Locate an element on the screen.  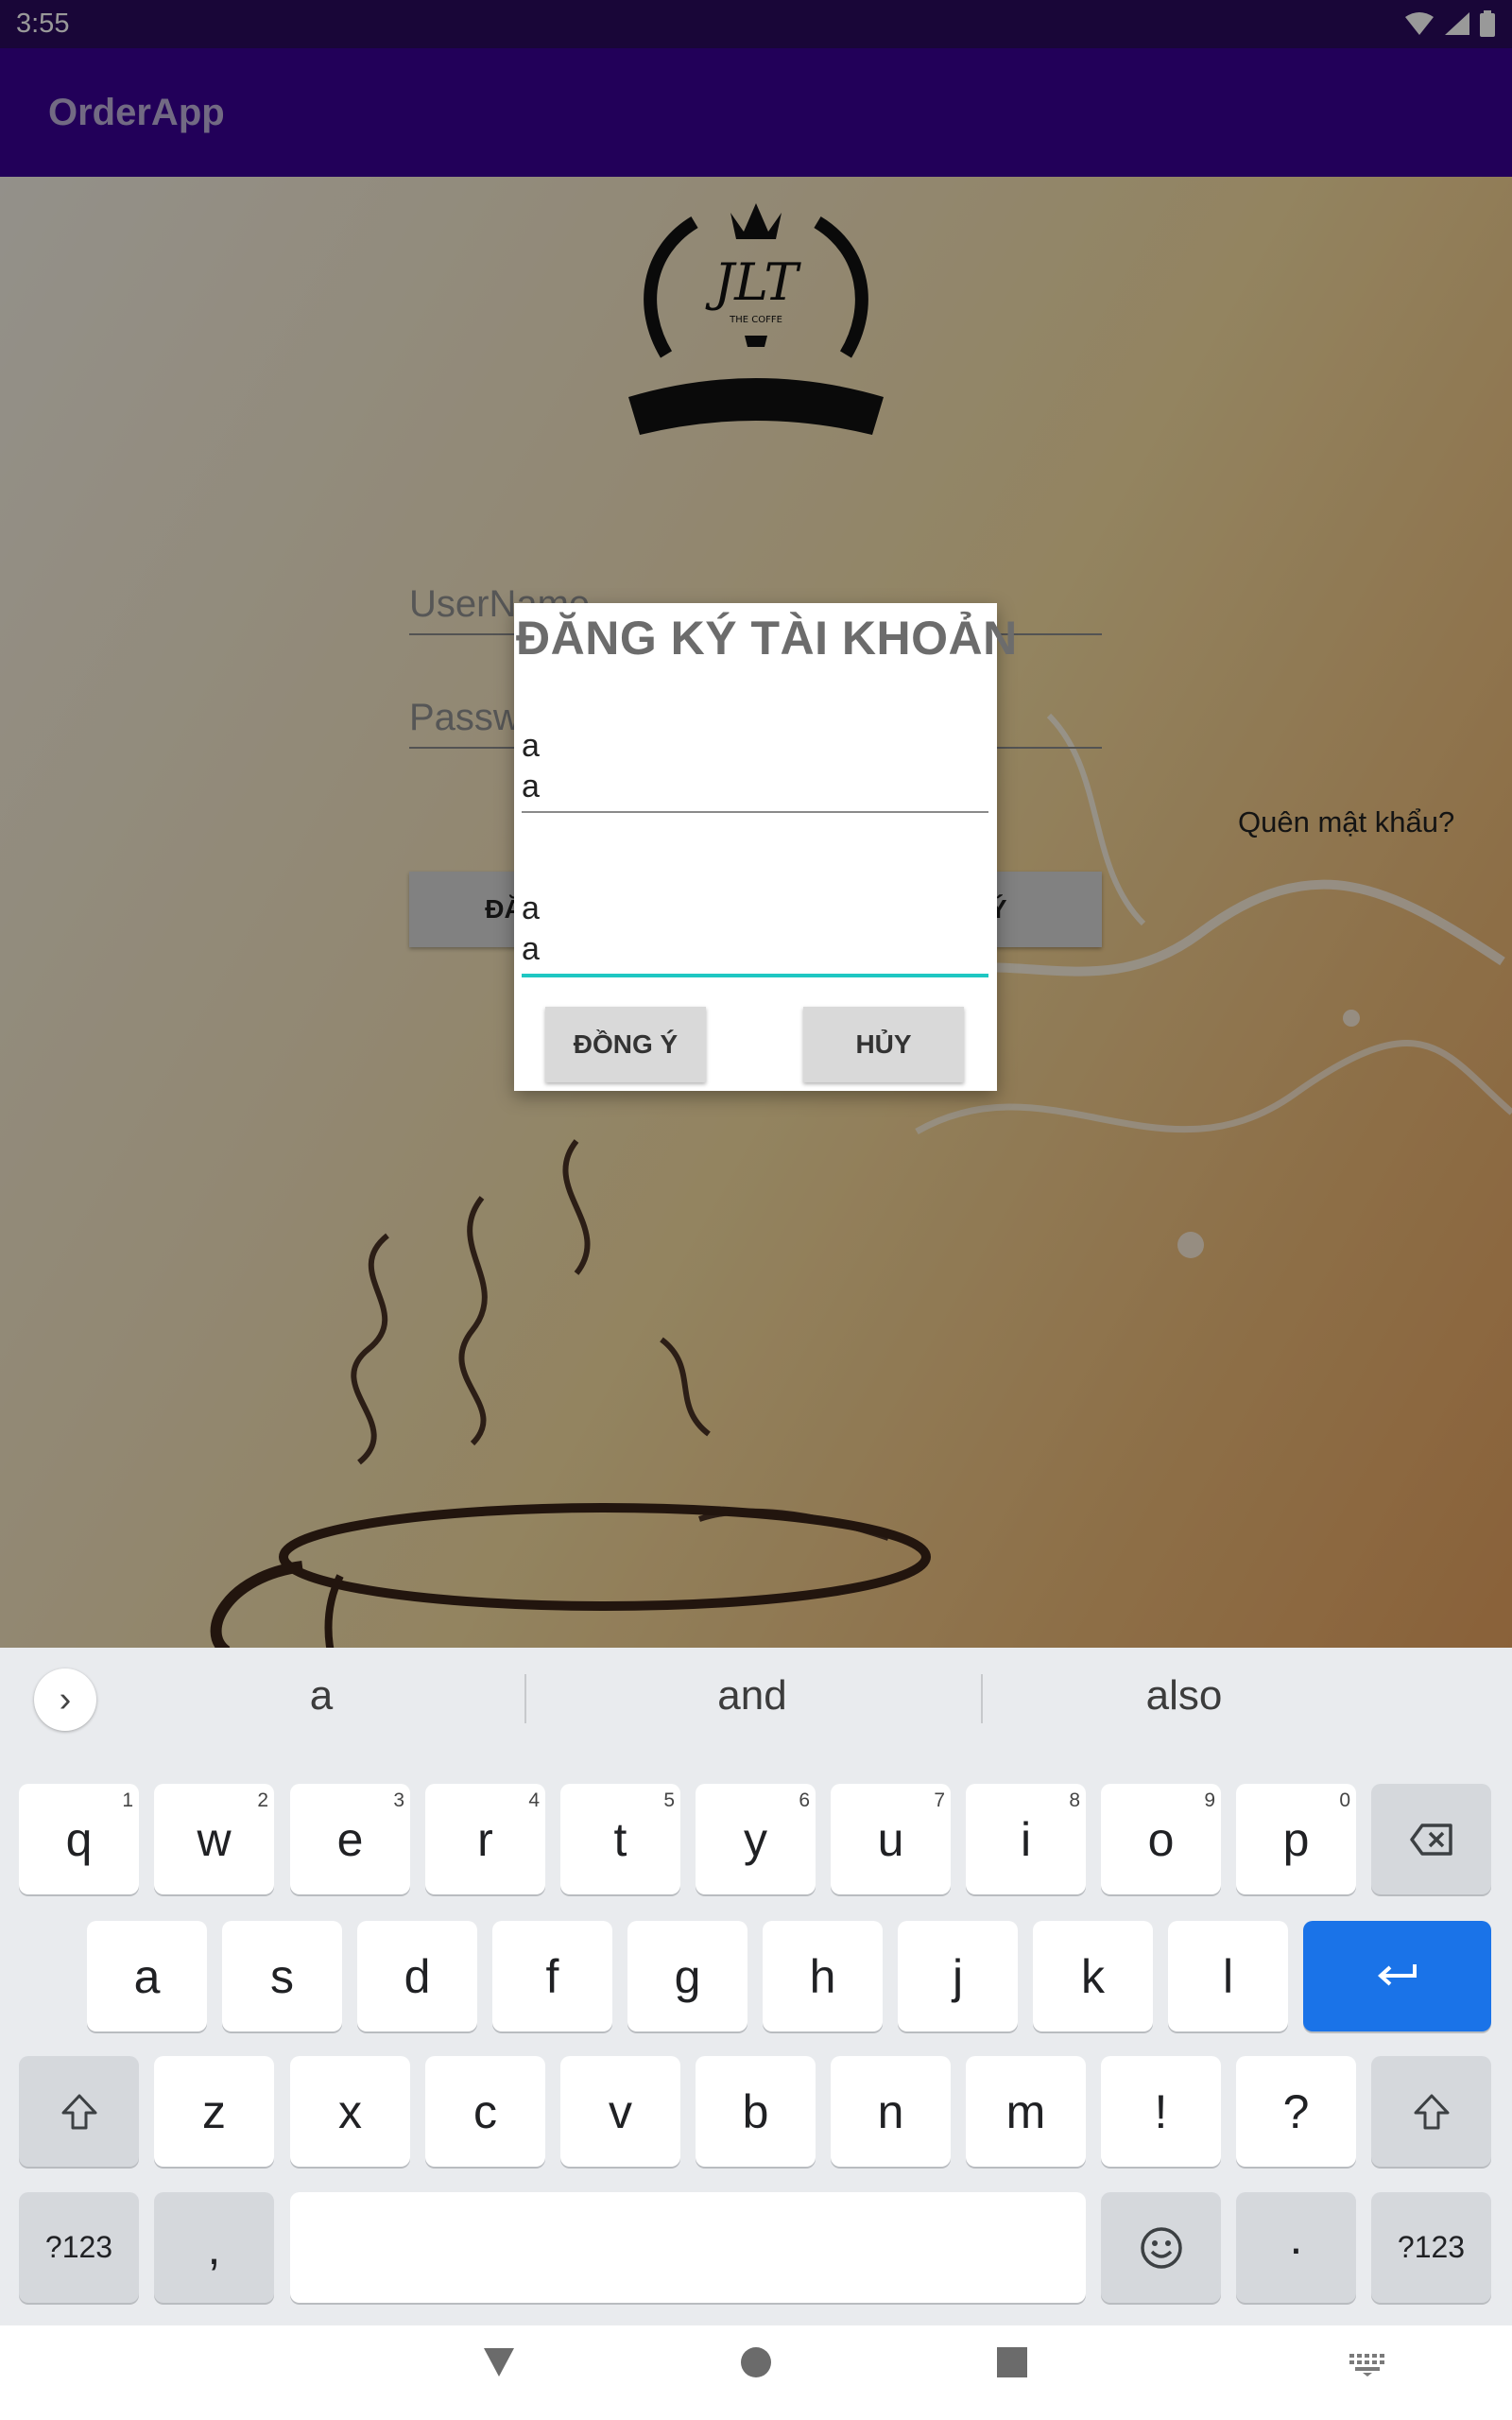
key-w: w2 is located at coordinates (214, 1839).